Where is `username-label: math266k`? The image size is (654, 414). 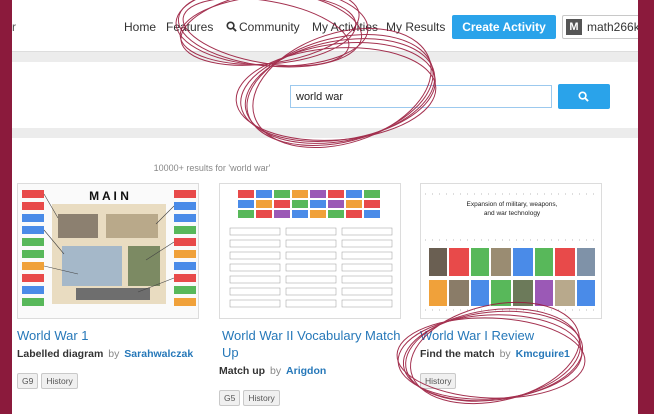 username-label: math266k is located at coordinates (612, 27).